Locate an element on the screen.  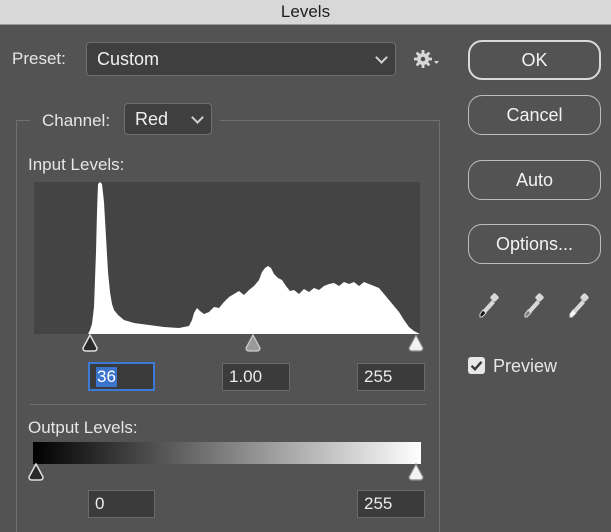
input-white-value: 255 is located at coordinates (378, 376).